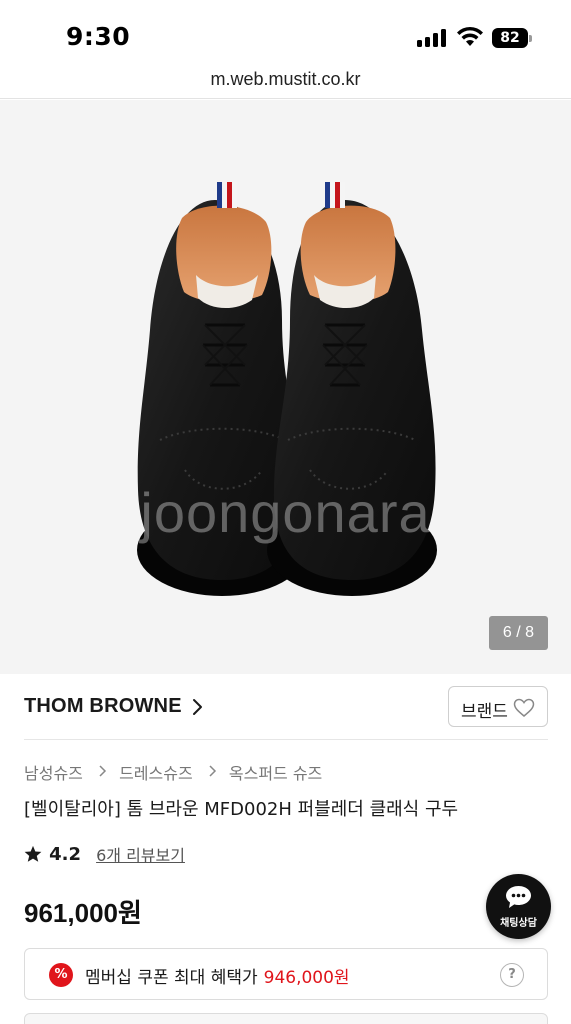  I want to click on product-title: [벨이탈리아] 톰 브라운 MFD002H 퍼블레더 클래식 구두, so click(241, 809).